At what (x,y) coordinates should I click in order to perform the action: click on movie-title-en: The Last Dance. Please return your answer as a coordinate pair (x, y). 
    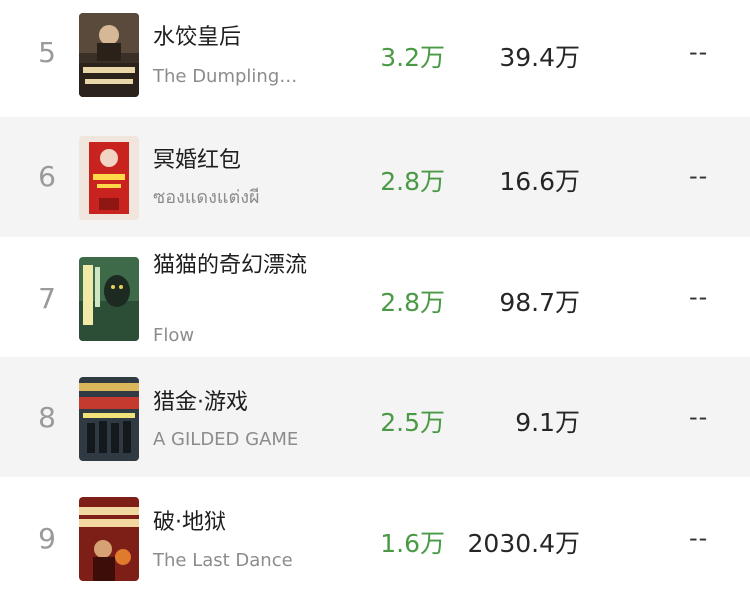
    Looking at the image, I should click on (223, 560).